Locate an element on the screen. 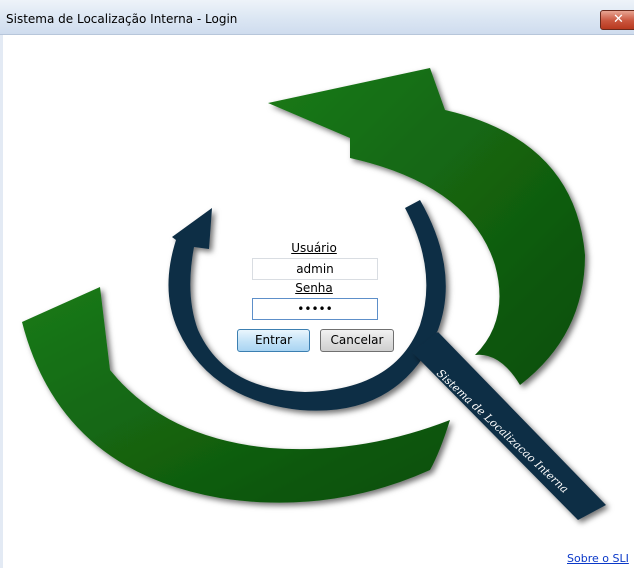  username-input: admin is located at coordinates (315, 269).